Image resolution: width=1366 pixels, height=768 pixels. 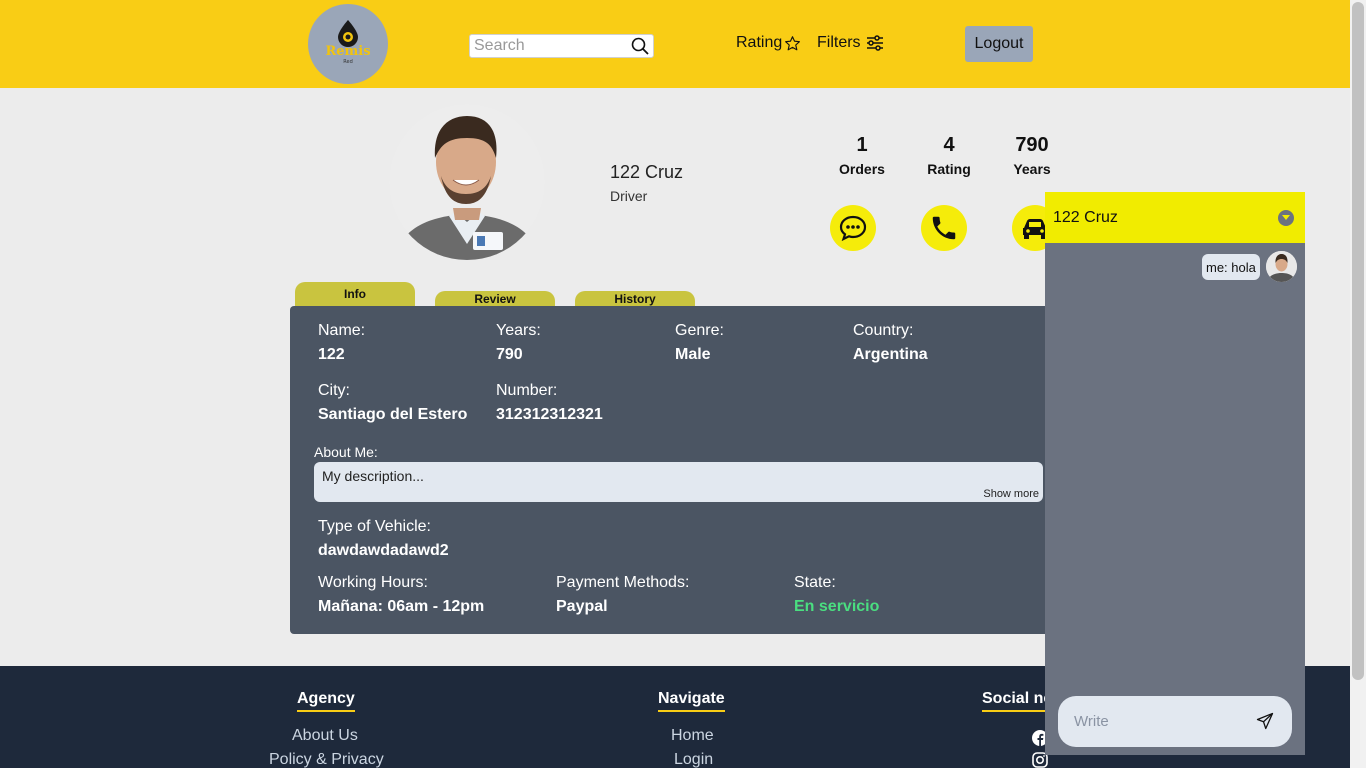 What do you see at coordinates (325, 736) in the screenshot?
I see `footer-link-about: About Us` at bounding box center [325, 736].